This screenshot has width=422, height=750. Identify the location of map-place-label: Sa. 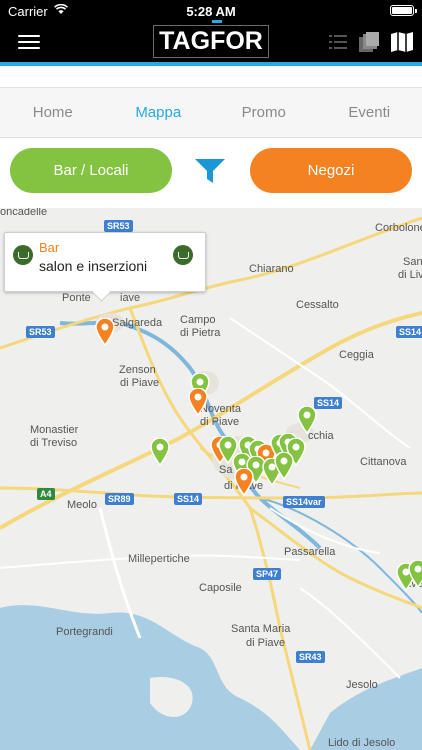
(226, 470).